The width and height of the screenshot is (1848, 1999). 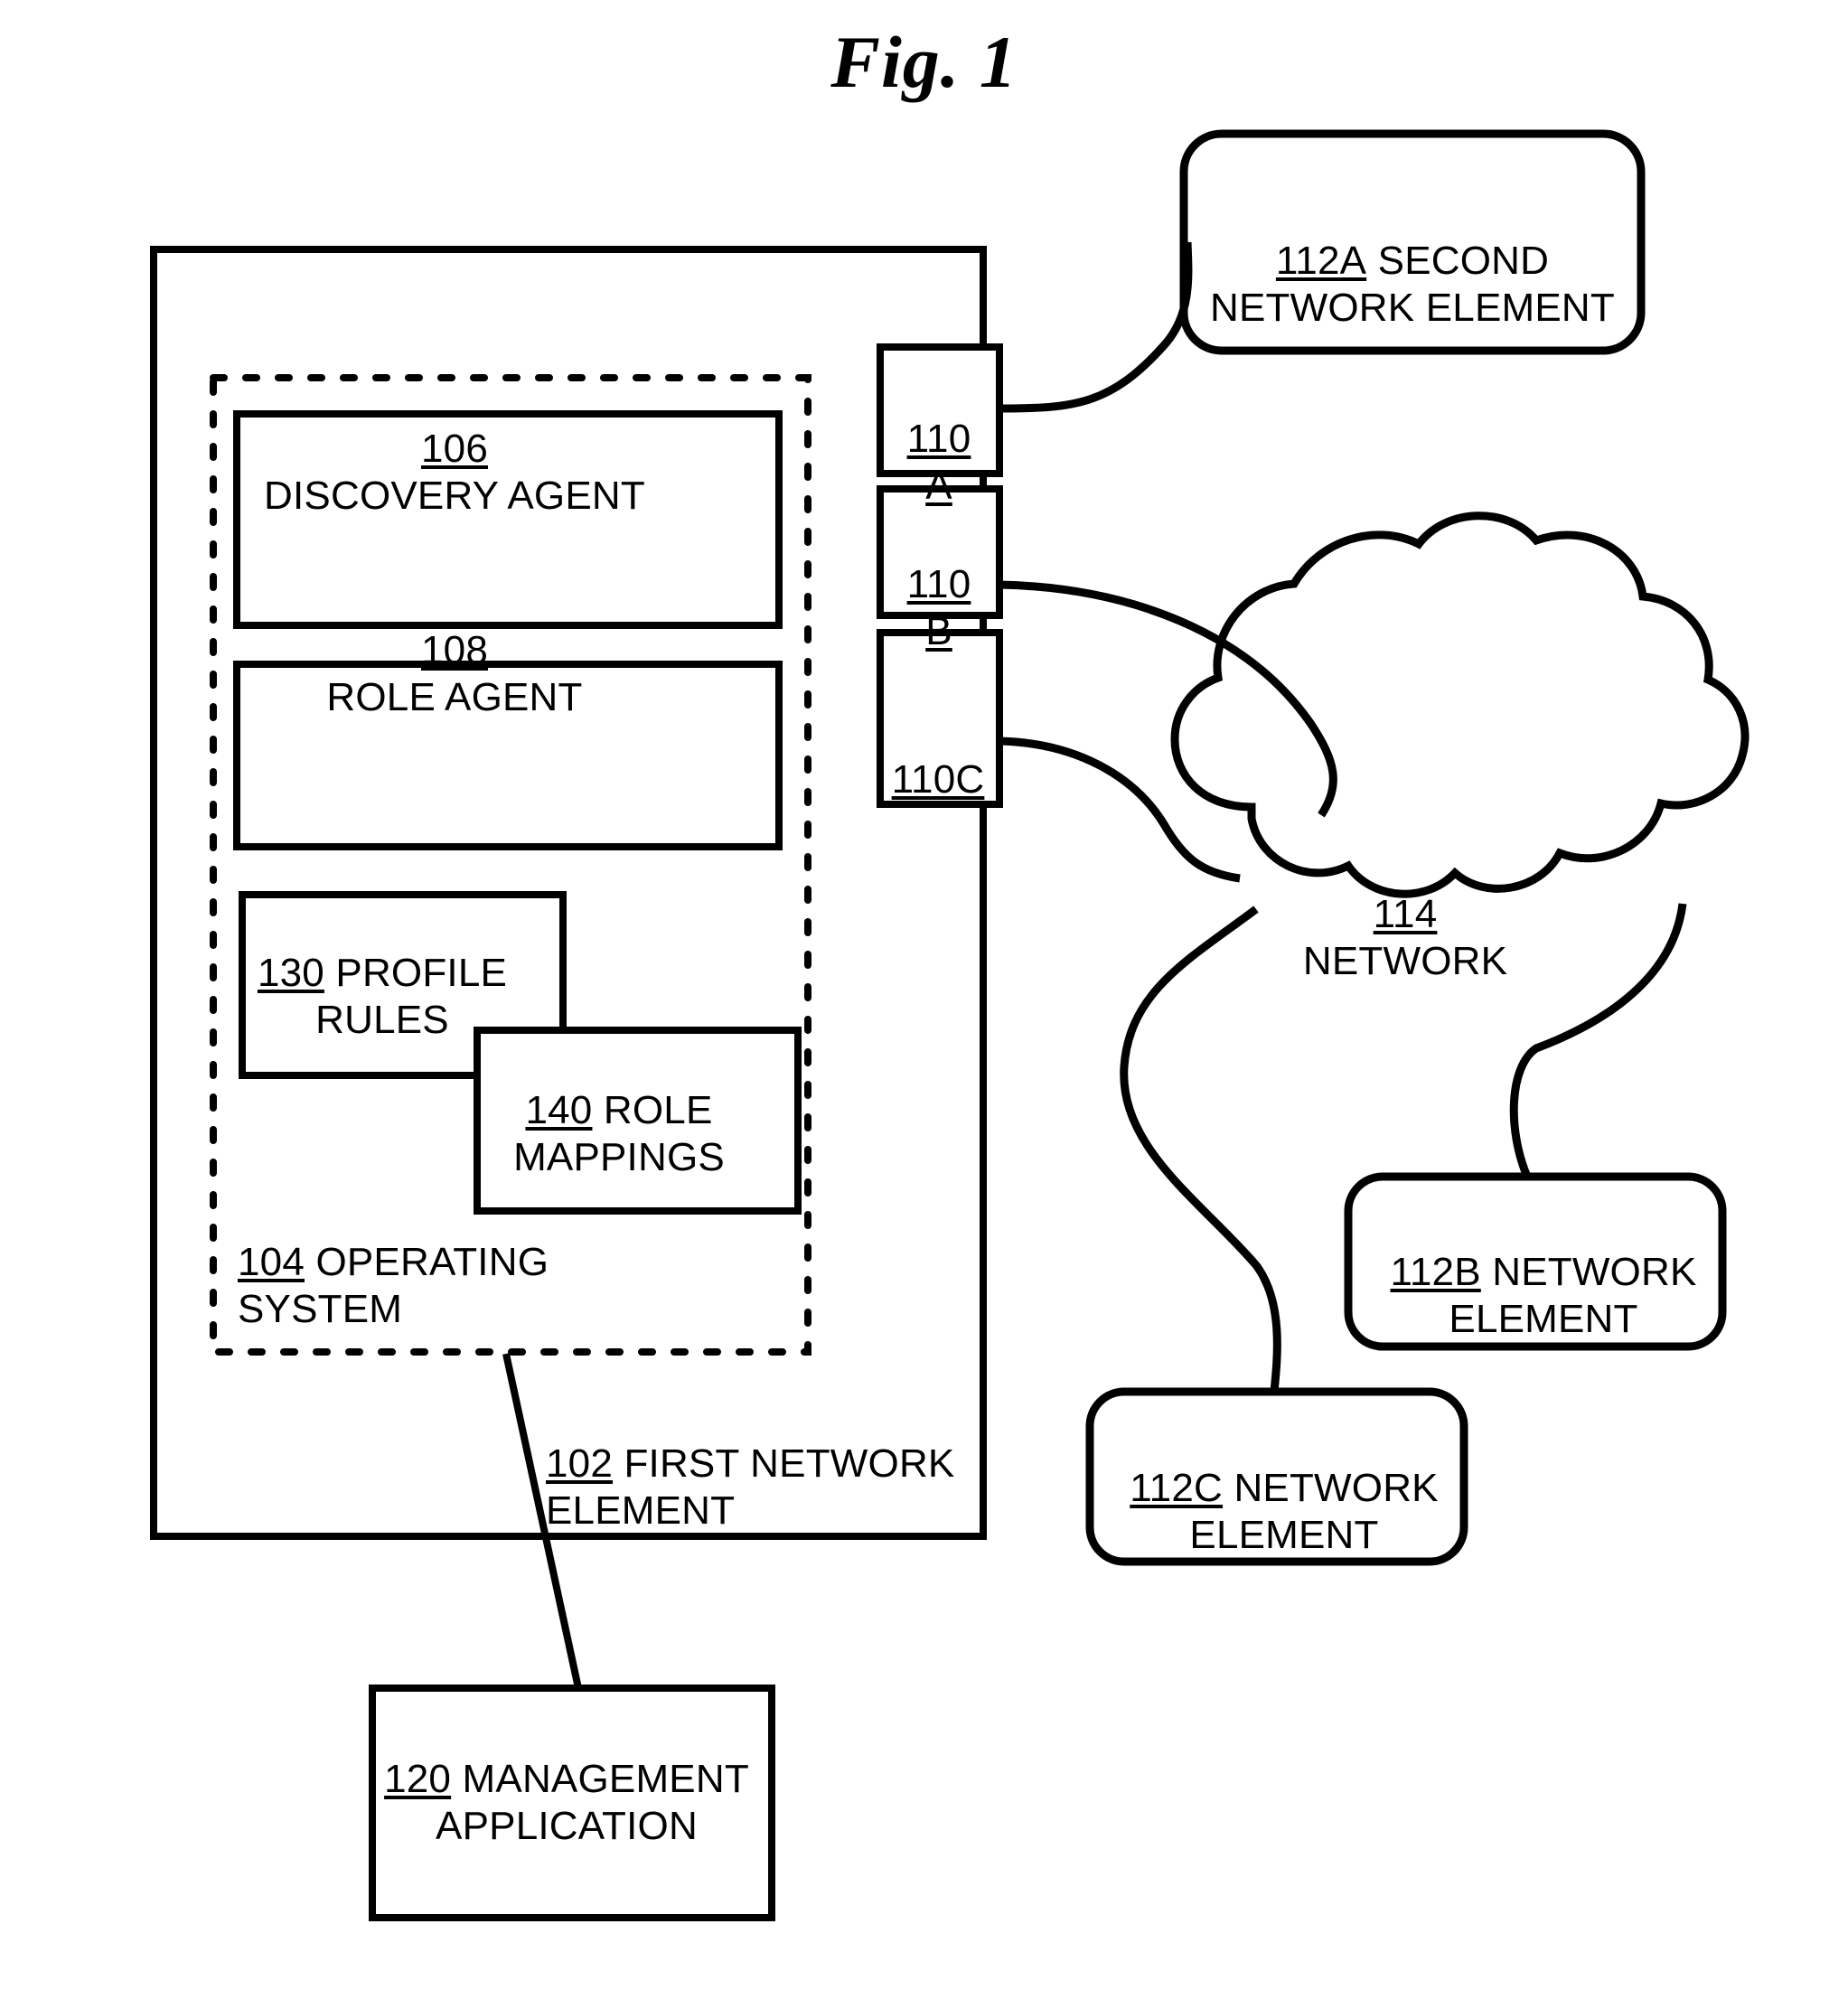 I want to click on network-cloud-ref: 114, so click(x=1405, y=915).